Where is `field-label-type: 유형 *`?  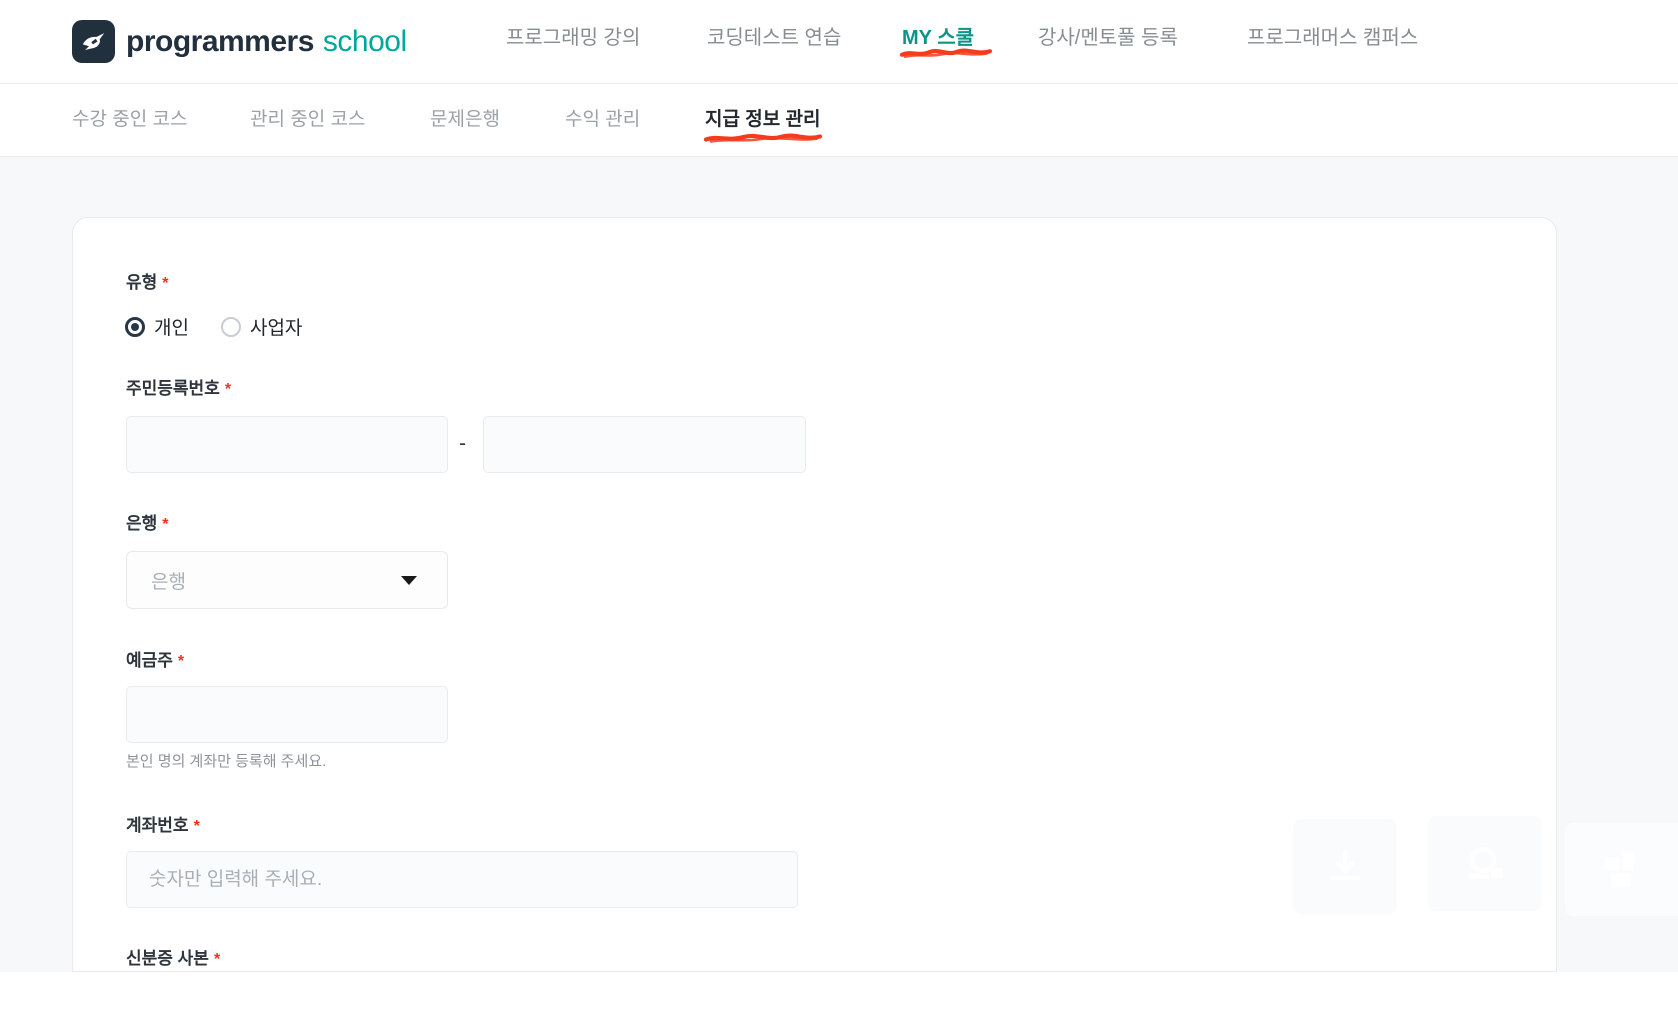
field-label-type: 유형 * is located at coordinates (147, 282).